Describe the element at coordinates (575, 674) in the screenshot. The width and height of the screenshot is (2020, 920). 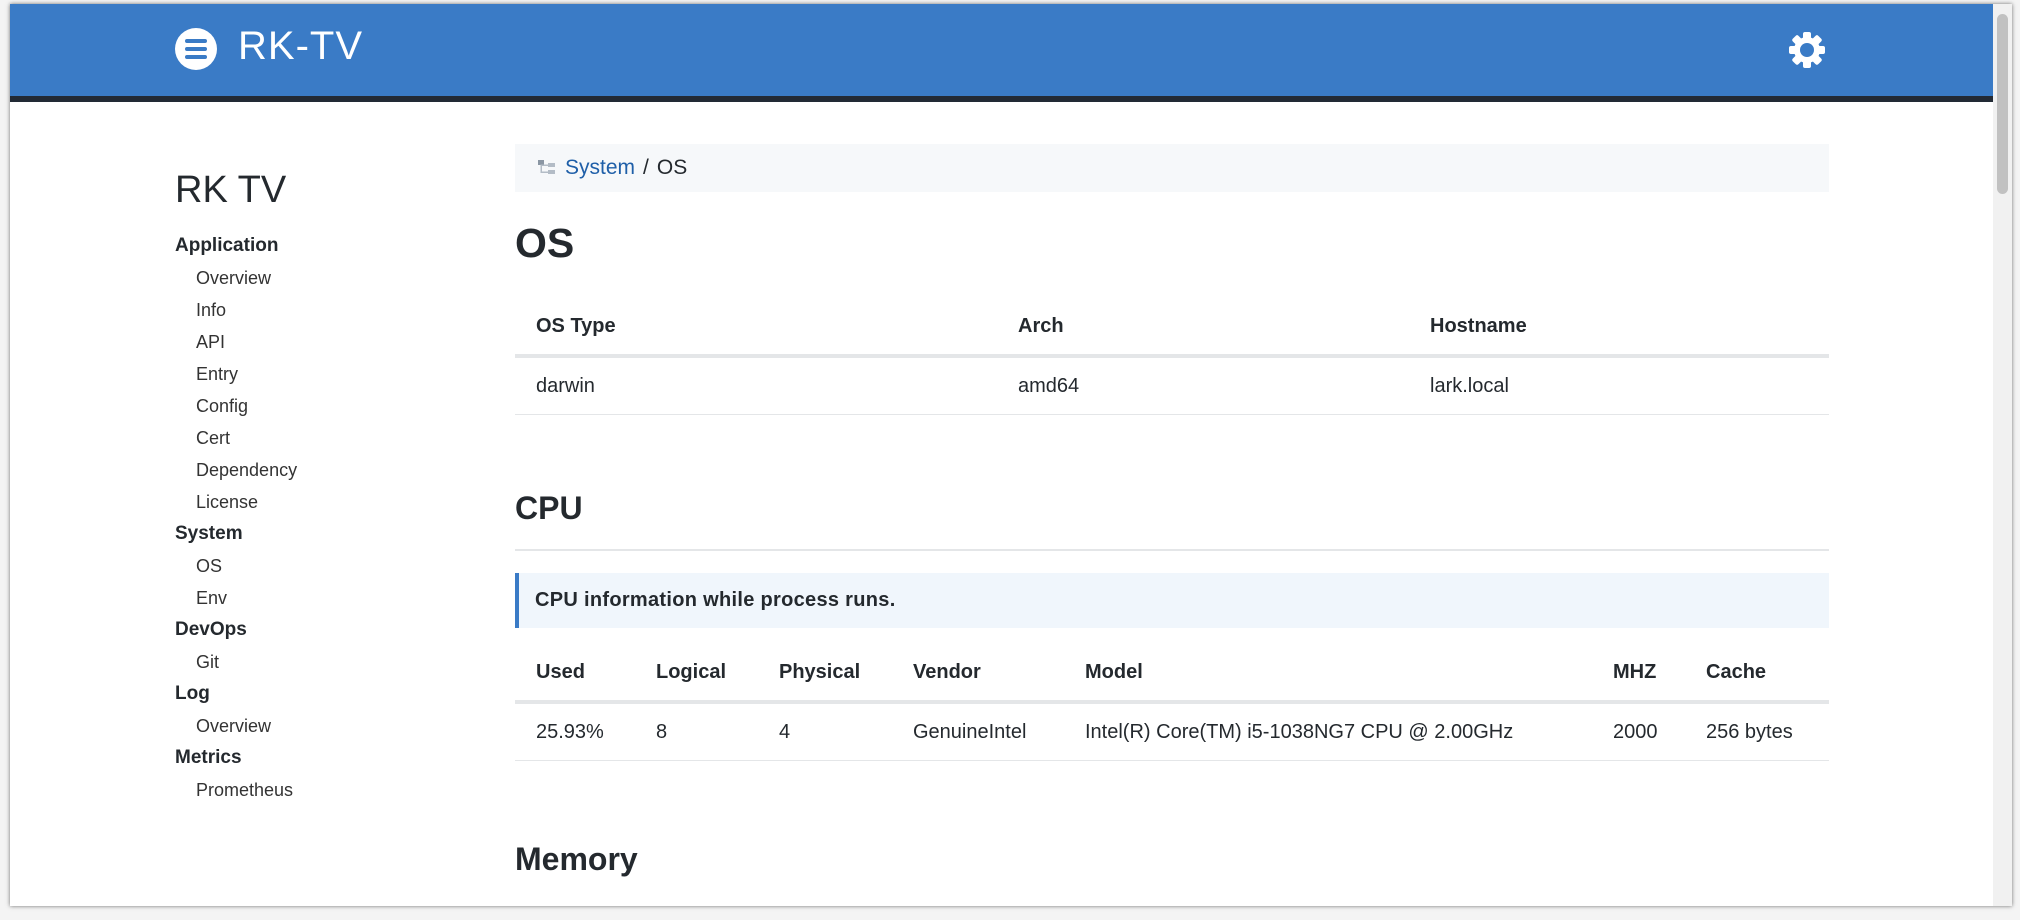
I see `column-header: Used` at that location.